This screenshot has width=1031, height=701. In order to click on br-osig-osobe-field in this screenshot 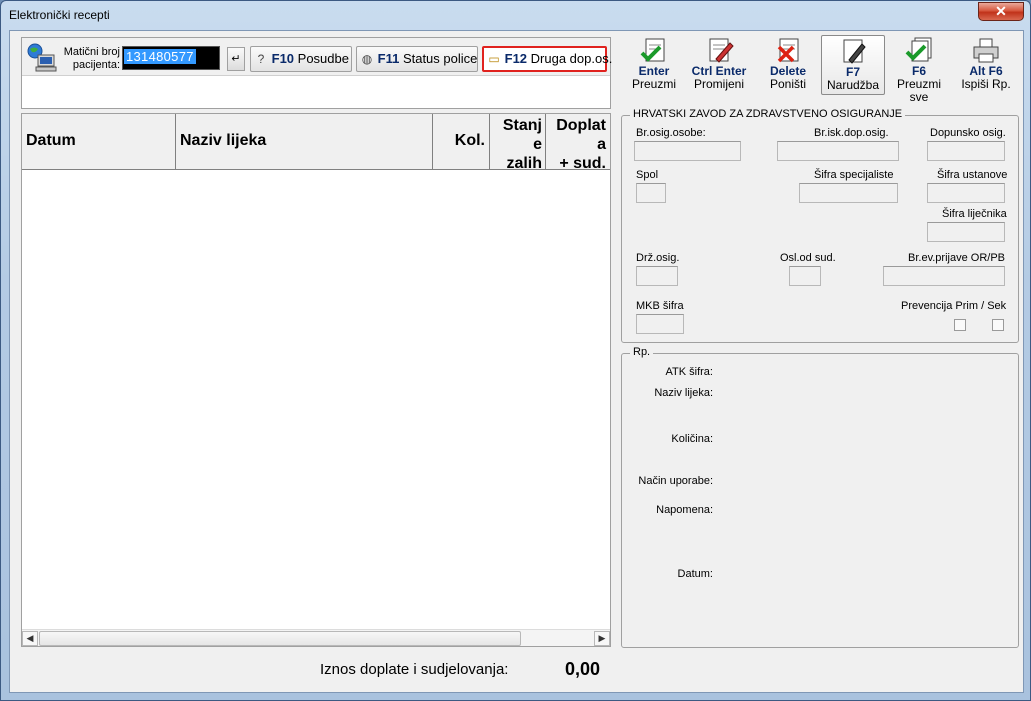, I will do `click(687, 151)`.